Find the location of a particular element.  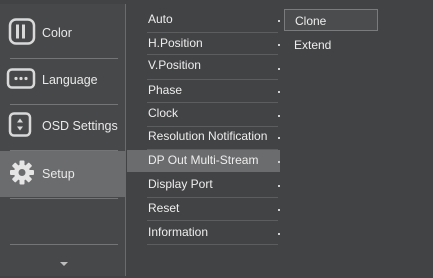

menu-item-dp-out-multi-stream: DP Out Multi-Stream is located at coordinates (203, 161).